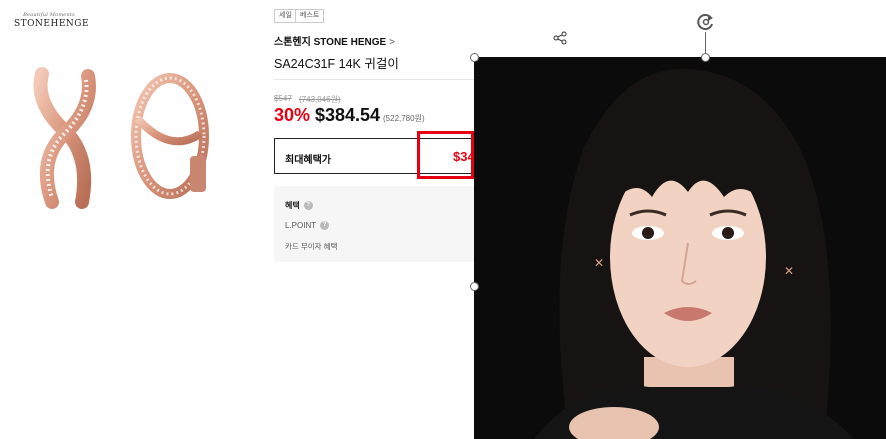 The image size is (886, 439). I want to click on share-icon, so click(560, 38).